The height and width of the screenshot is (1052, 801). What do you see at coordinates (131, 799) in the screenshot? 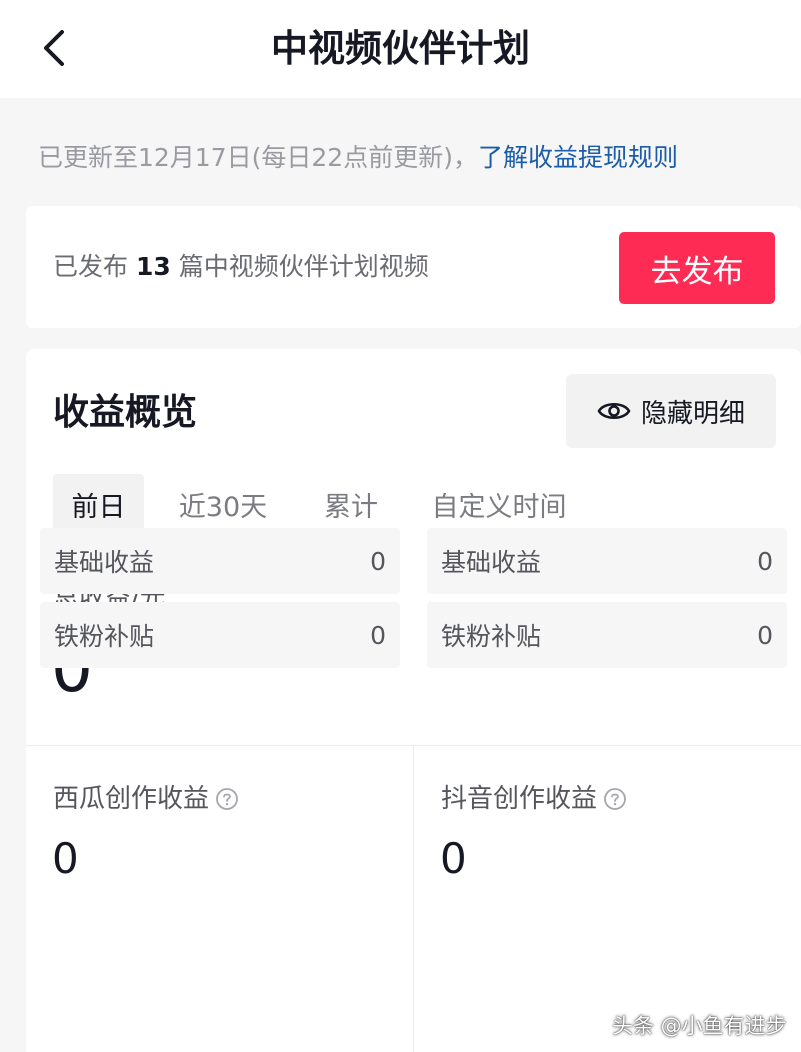
I see `xigua-revenue-label: 西瓜创作收益` at bounding box center [131, 799].